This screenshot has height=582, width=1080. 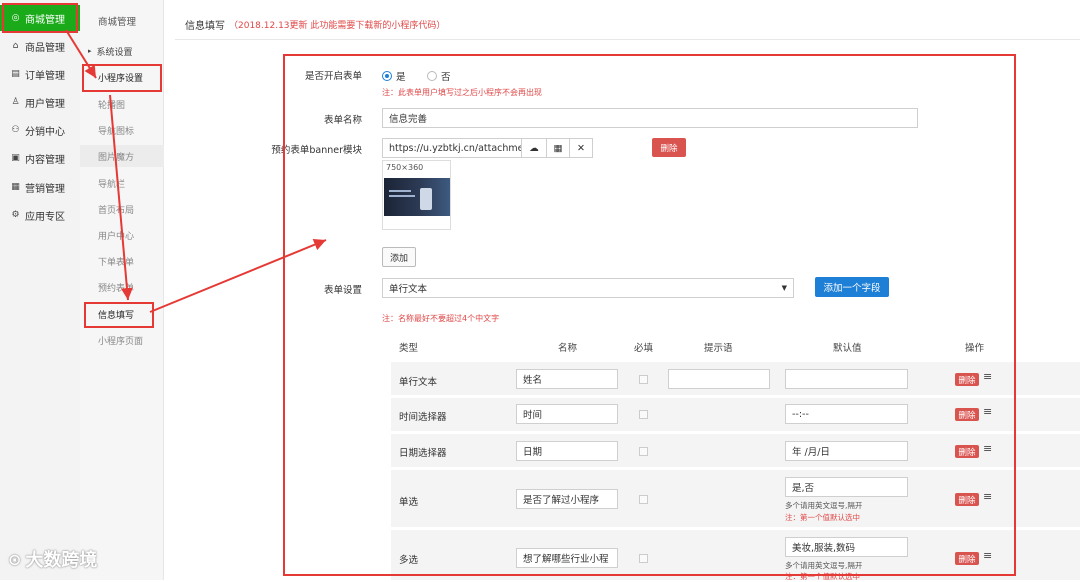 I want to click on watermark-text: 大数跨境, so click(x=61, y=560).